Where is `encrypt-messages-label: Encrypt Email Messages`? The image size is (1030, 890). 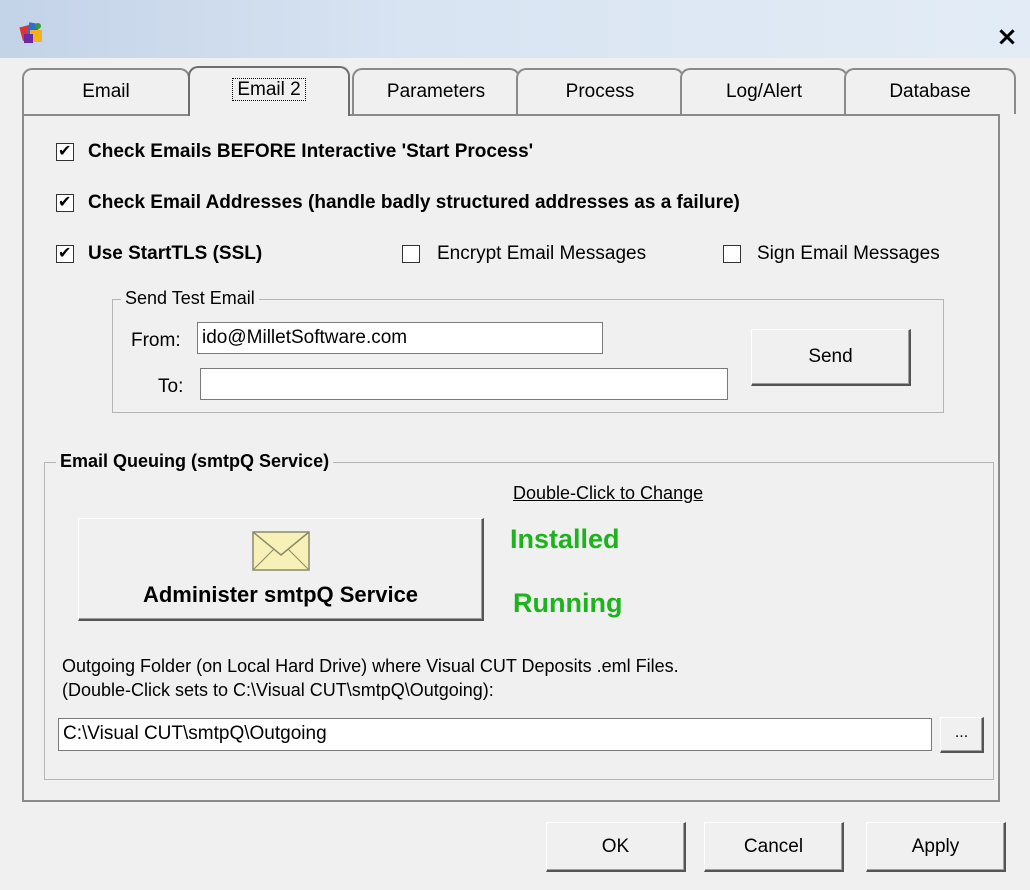
encrypt-messages-label: Encrypt Email Messages is located at coordinates (541, 254).